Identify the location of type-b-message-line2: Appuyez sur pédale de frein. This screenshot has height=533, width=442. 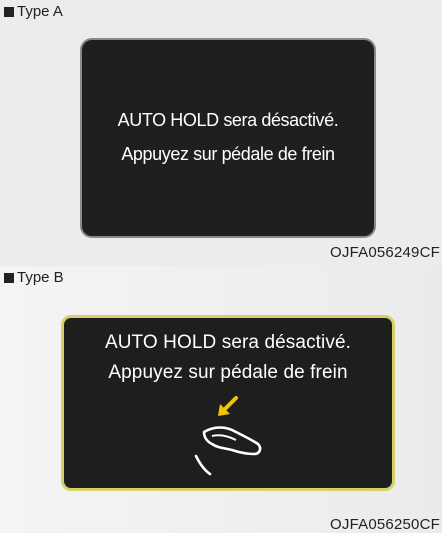
(228, 372).